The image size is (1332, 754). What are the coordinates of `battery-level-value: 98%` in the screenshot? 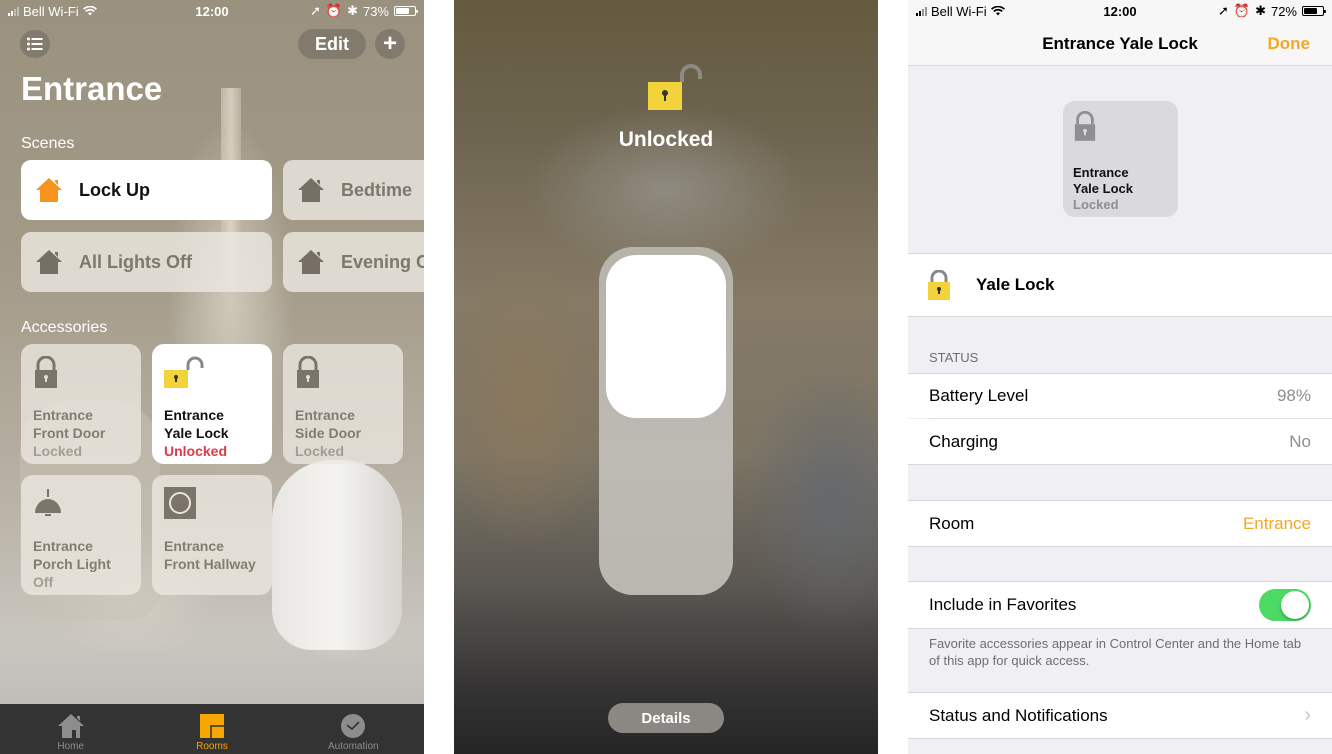 It's located at (1293, 395).